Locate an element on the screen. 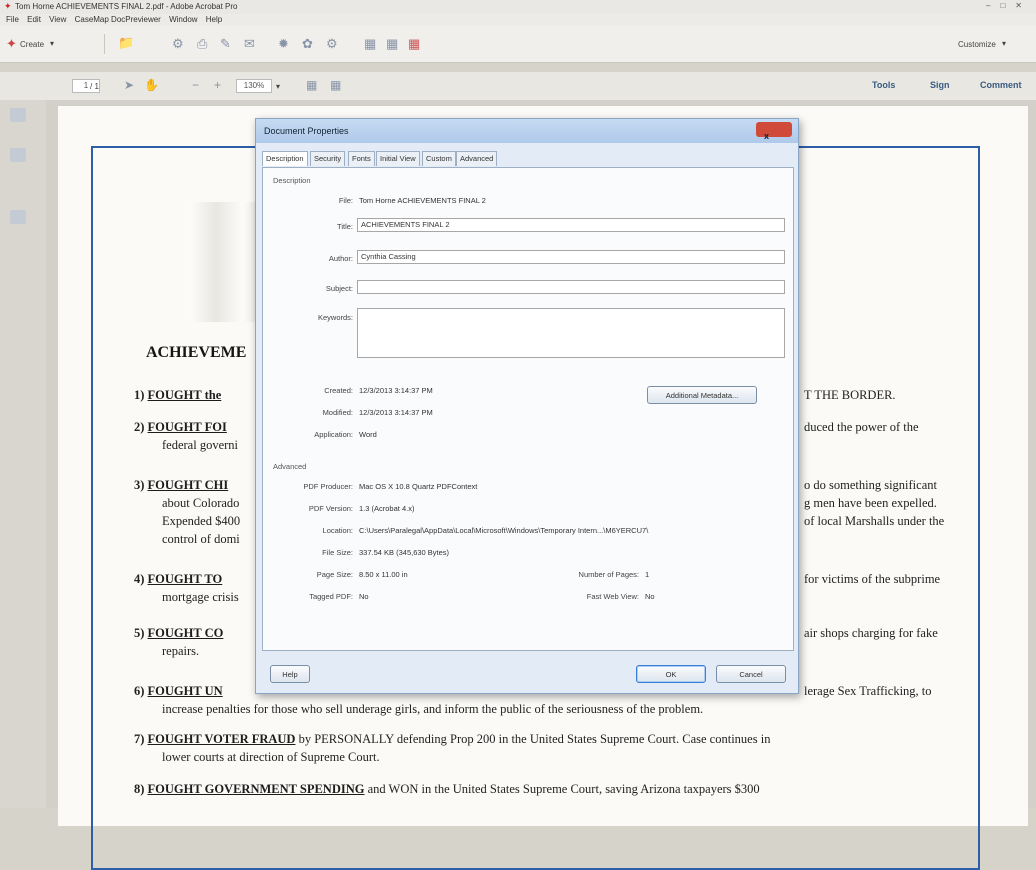 The image size is (1036, 870). tools-link: Tools is located at coordinates (883, 85).